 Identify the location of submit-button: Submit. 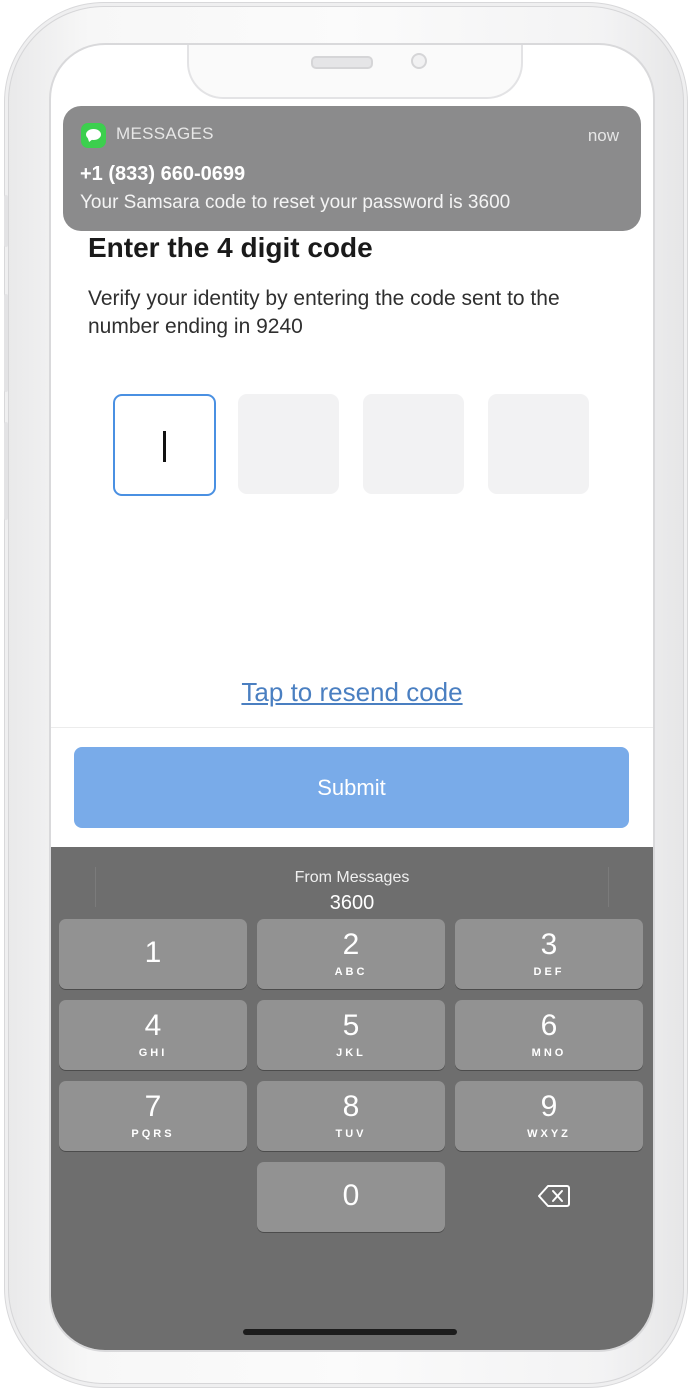
(351, 787).